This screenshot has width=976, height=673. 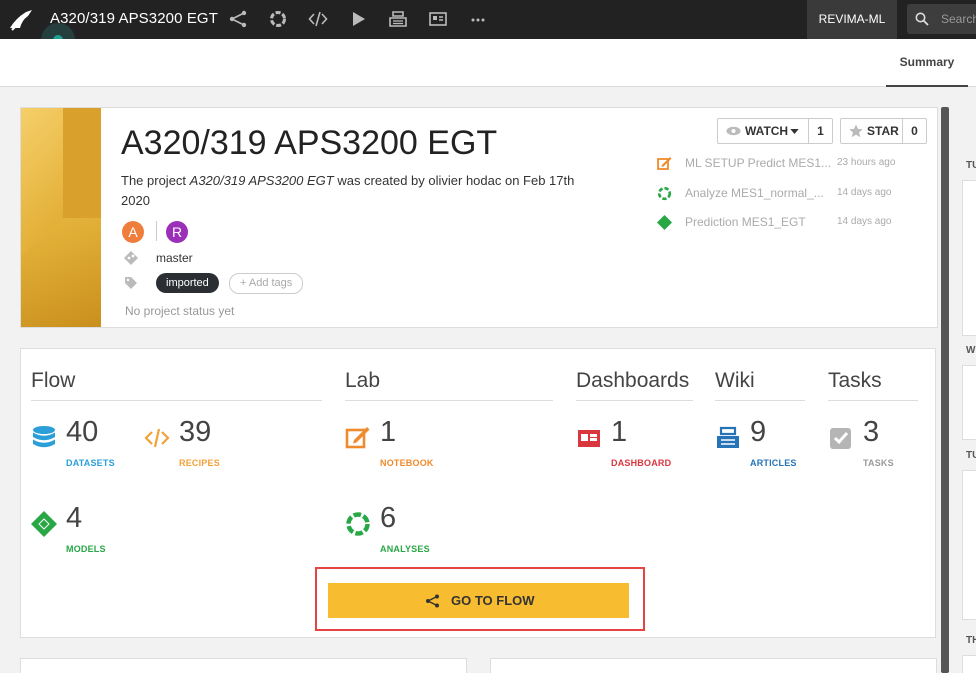 What do you see at coordinates (21, 20) in the screenshot?
I see `dataiku-bird-logo` at bounding box center [21, 20].